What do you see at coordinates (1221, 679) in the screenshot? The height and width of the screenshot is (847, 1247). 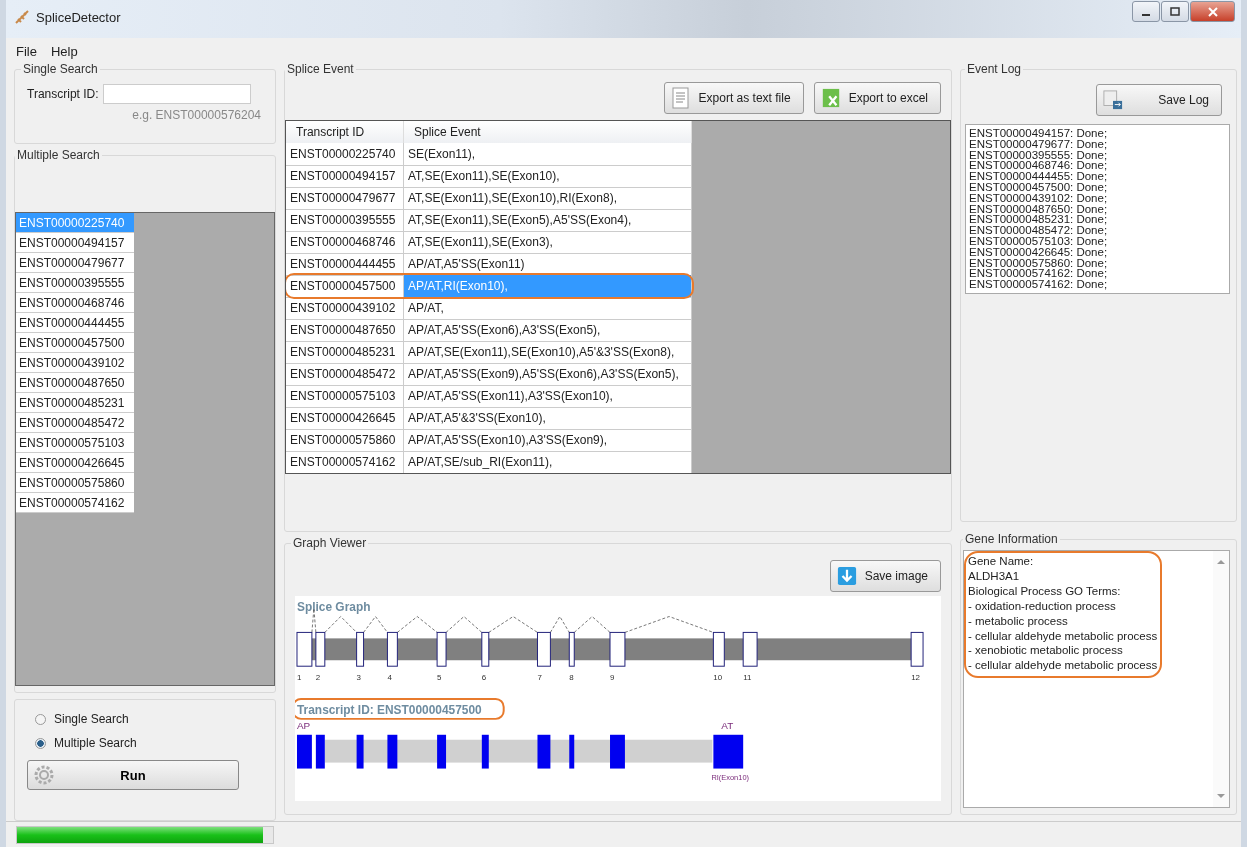 I see `scroll-bar` at bounding box center [1221, 679].